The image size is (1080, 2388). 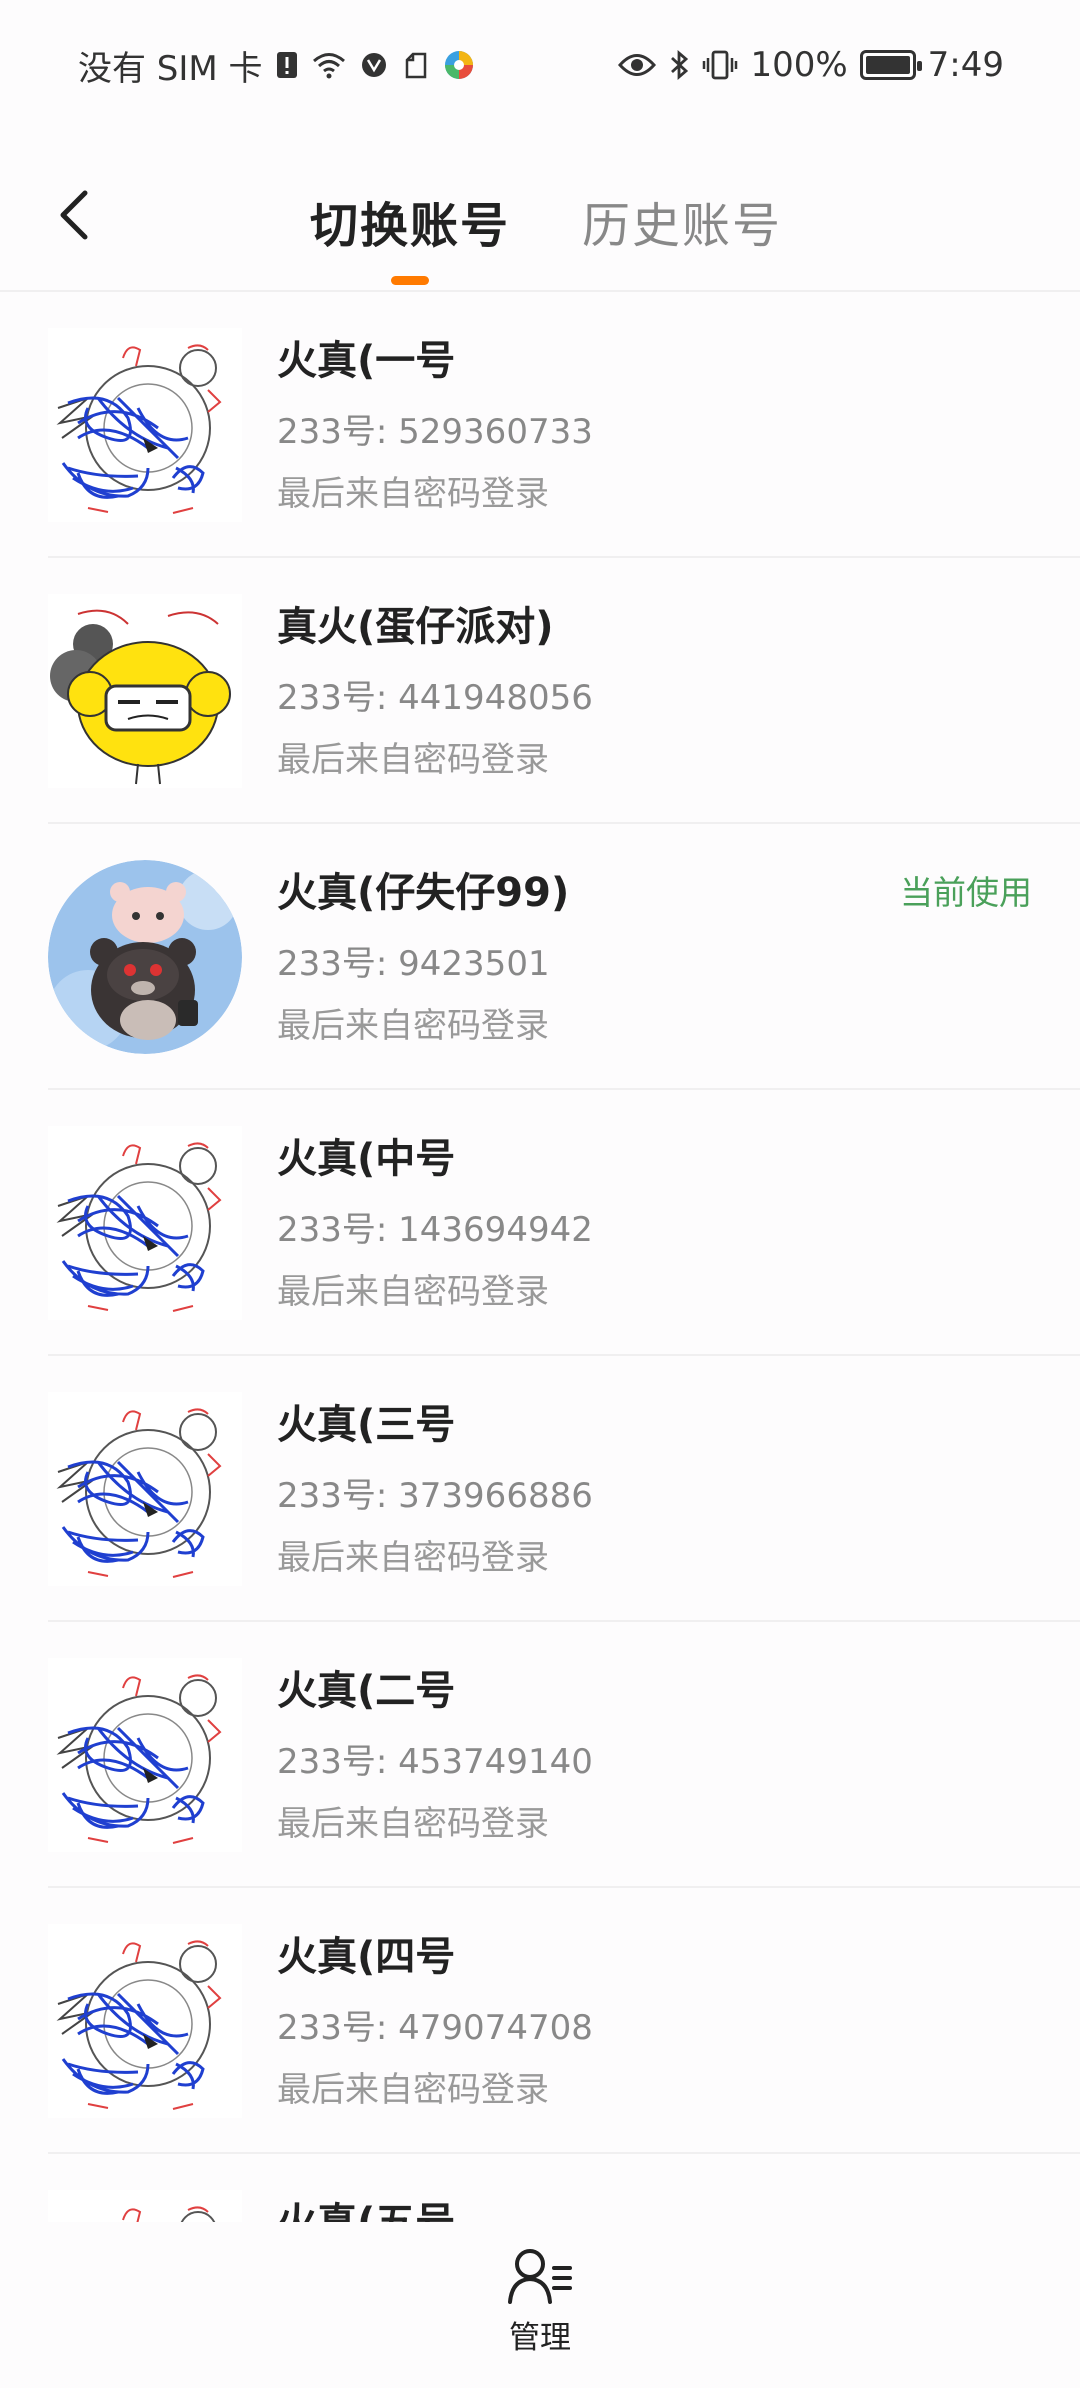 What do you see at coordinates (416, 65) in the screenshot?
I see `notification-icon` at bounding box center [416, 65].